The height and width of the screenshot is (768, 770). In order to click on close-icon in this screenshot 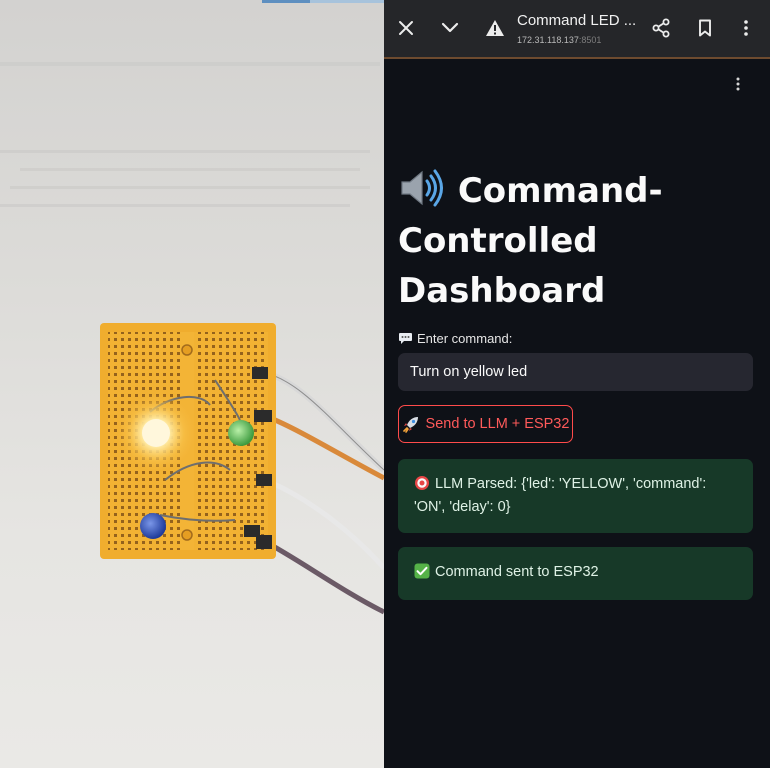, I will do `click(406, 28)`.